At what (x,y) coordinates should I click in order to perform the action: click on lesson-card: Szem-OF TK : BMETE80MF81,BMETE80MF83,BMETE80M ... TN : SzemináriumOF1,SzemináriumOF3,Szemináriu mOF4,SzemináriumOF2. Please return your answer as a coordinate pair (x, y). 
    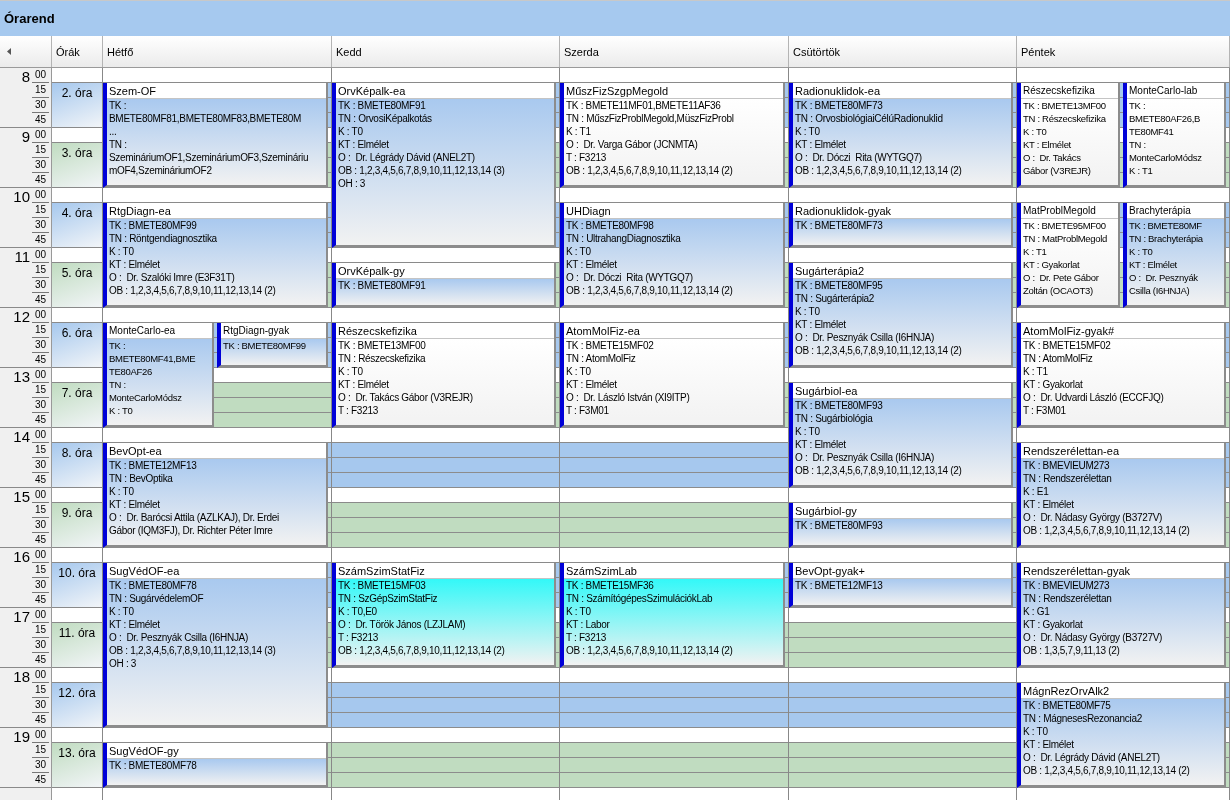
    Looking at the image, I should click on (215, 135).